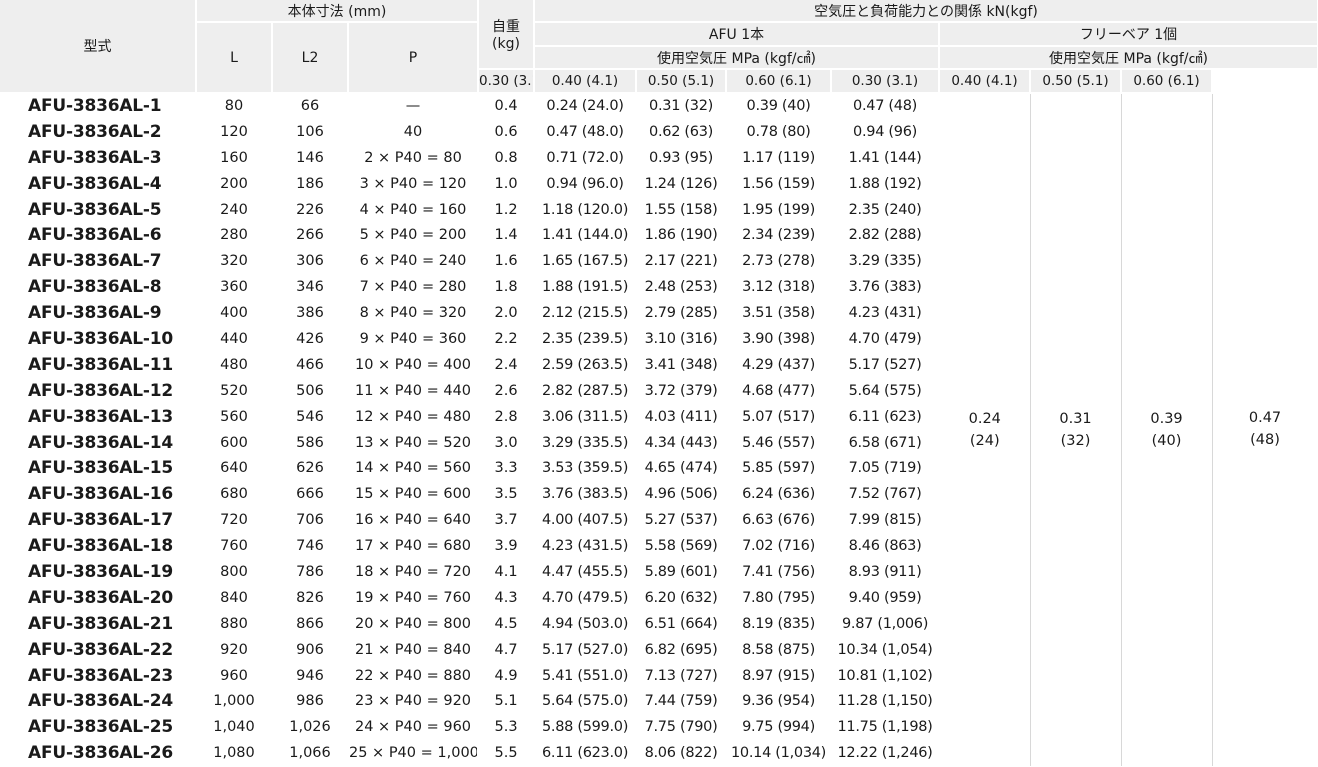  I want to click on model-cell: AFU-3836AL-16, so click(98, 494).